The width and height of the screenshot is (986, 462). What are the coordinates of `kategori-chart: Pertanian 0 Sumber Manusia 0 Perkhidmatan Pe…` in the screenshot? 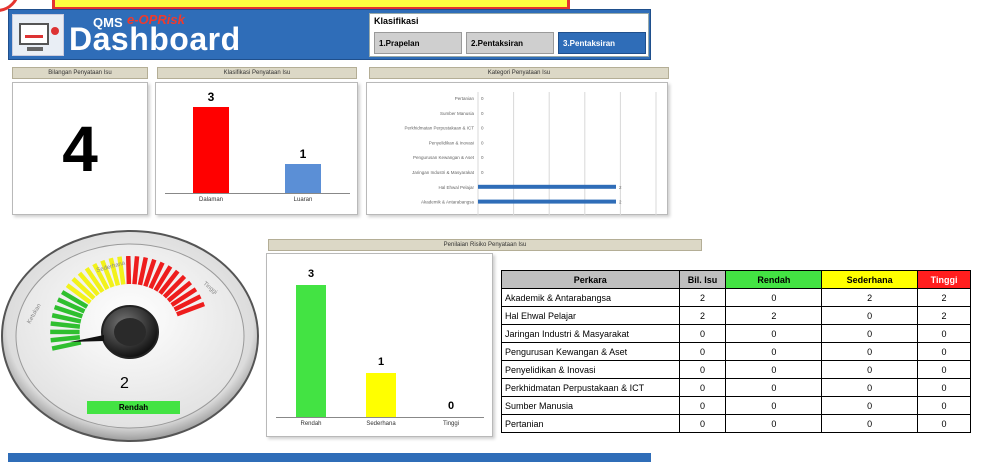 It's located at (530, 153).